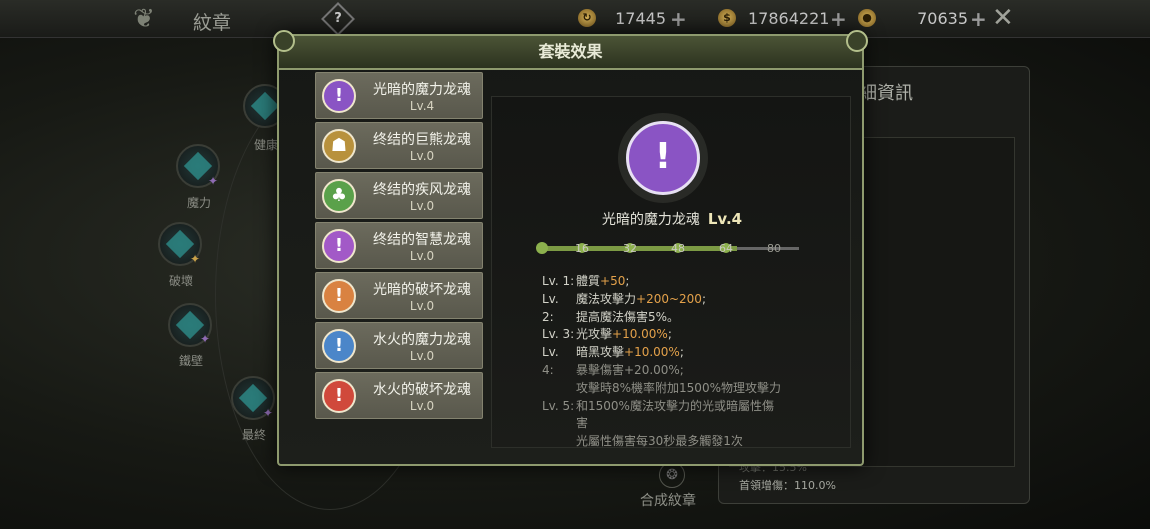 The width and height of the screenshot is (1150, 529). I want to click on effect-line: 害, so click(697, 424).